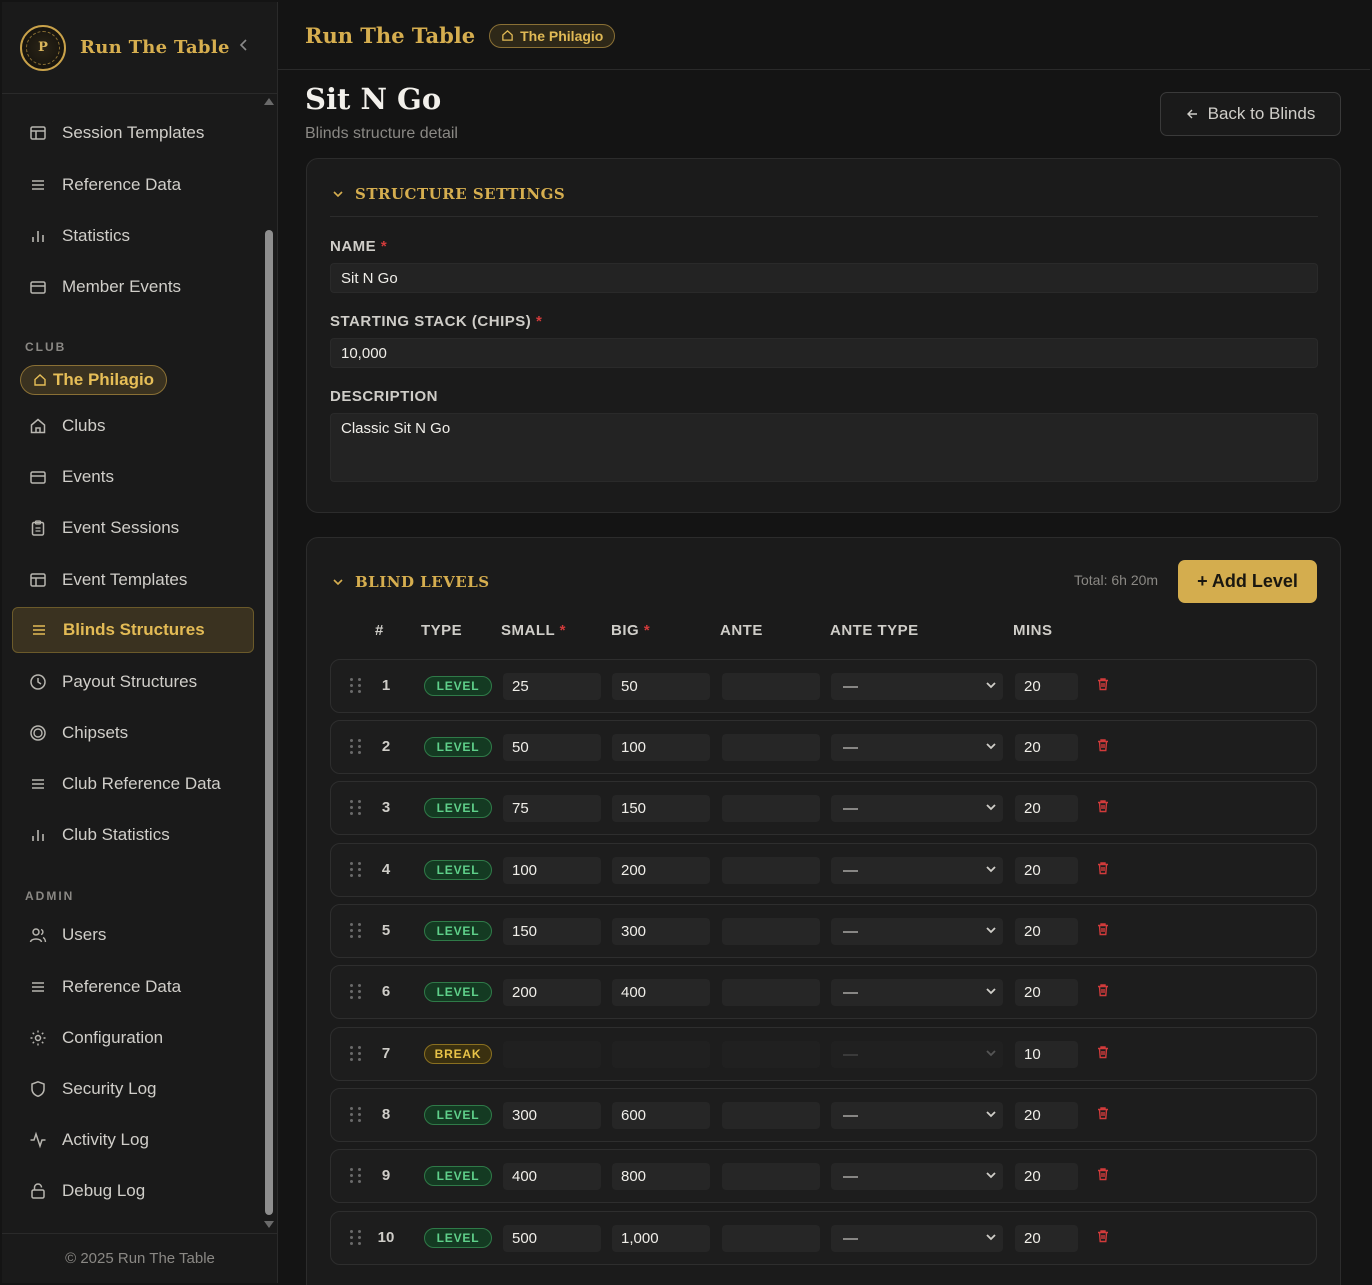 Image resolution: width=1372 pixels, height=1285 pixels. What do you see at coordinates (552, 931) in the screenshot?
I see `small-blind-input: 150` at bounding box center [552, 931].